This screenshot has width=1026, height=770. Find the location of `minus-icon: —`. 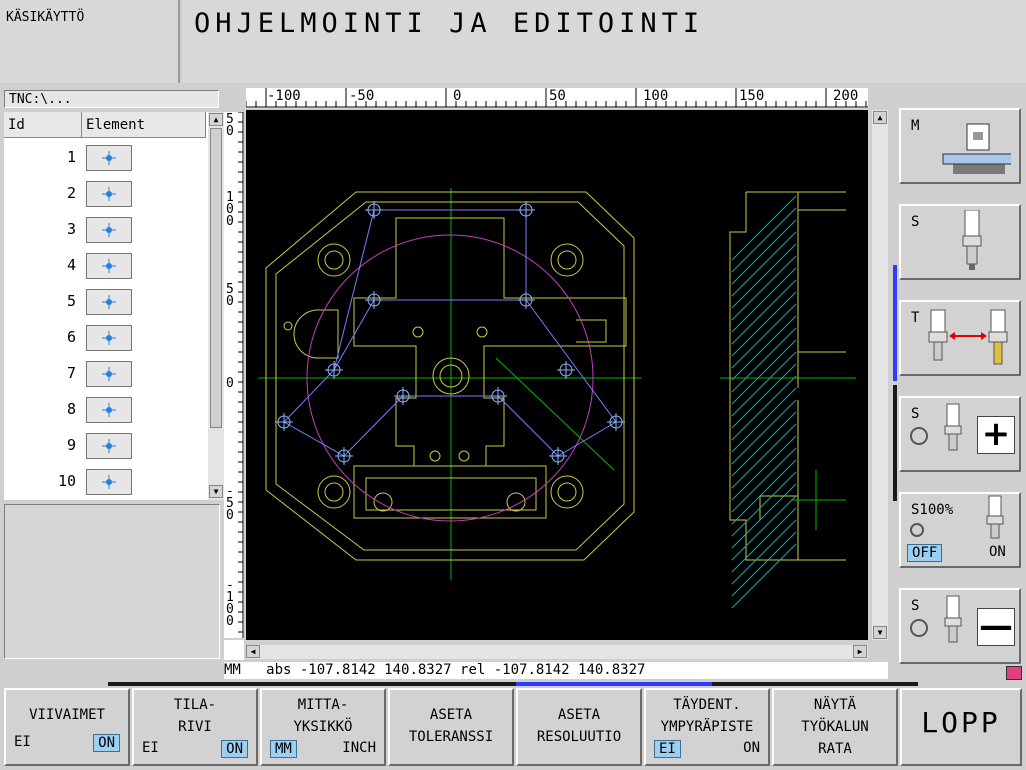

minus-icon: — is located at coordinates (996, 626).